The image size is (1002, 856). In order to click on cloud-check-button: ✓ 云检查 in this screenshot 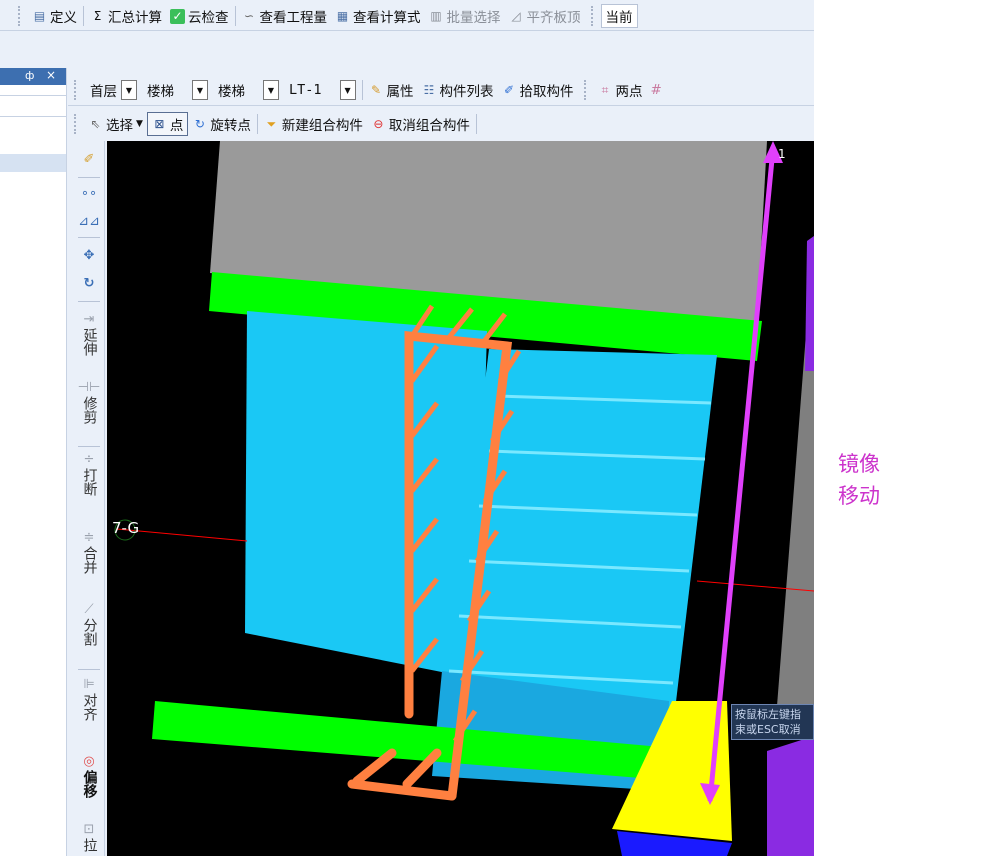, I will do `click(199, 16)`.